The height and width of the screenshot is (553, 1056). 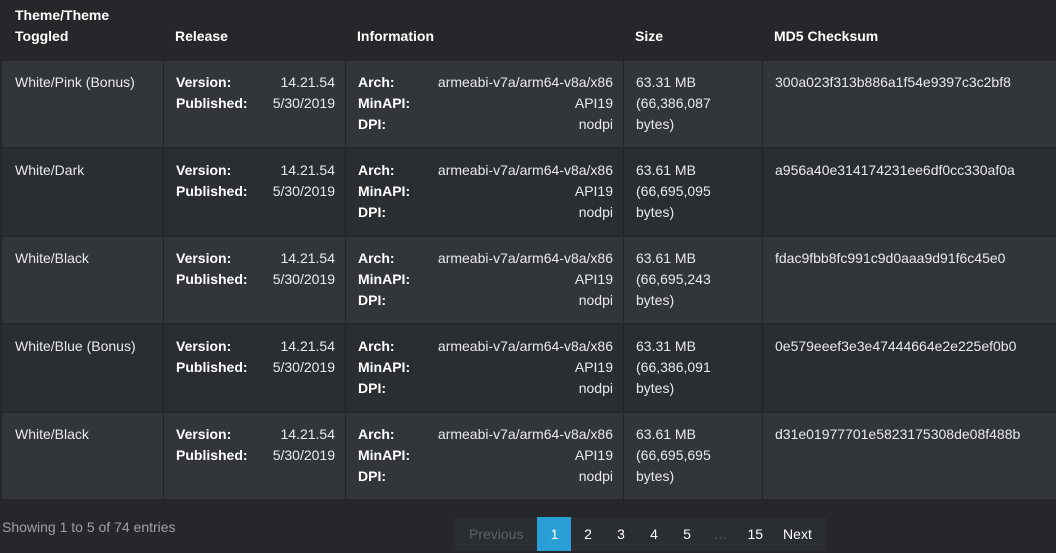 What do you see at coordinates (496, 534) in the screenshot?
I see `pagination-previous: Previous` at bounding box center [496, 534].